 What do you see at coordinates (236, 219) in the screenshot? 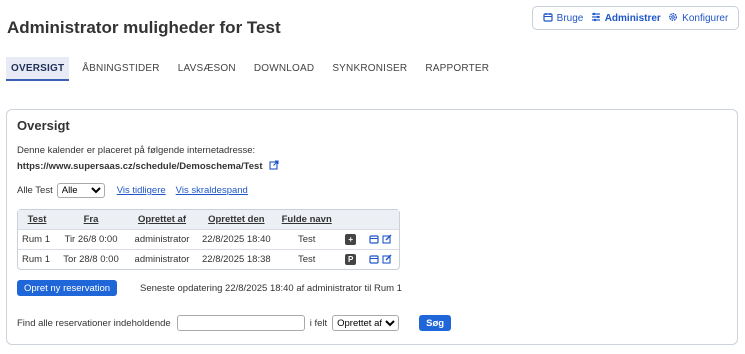
I see `col-oprettet-den: Oprettet den` at bounding box center [236, 219].